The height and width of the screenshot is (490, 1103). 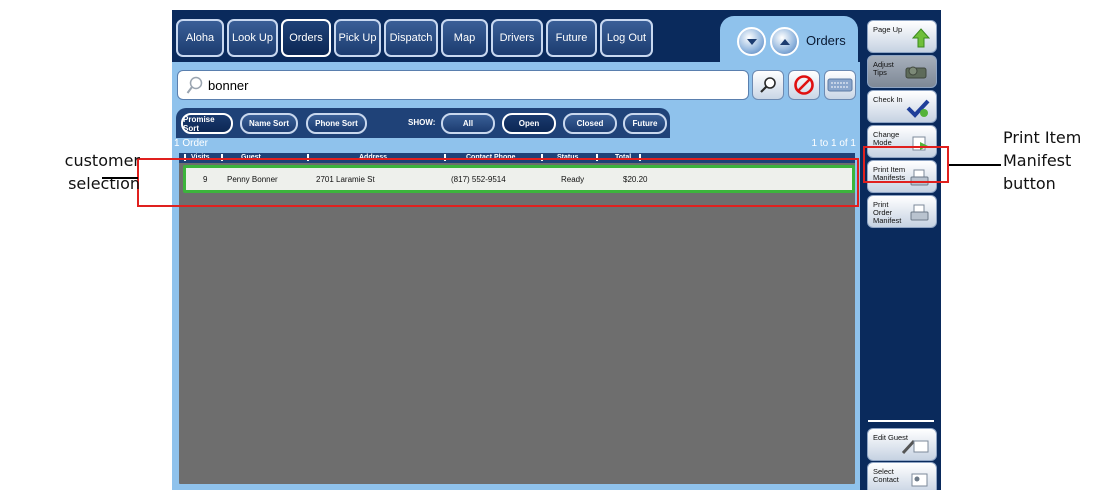 I want to click on search-button, so click(x=768, y=85).